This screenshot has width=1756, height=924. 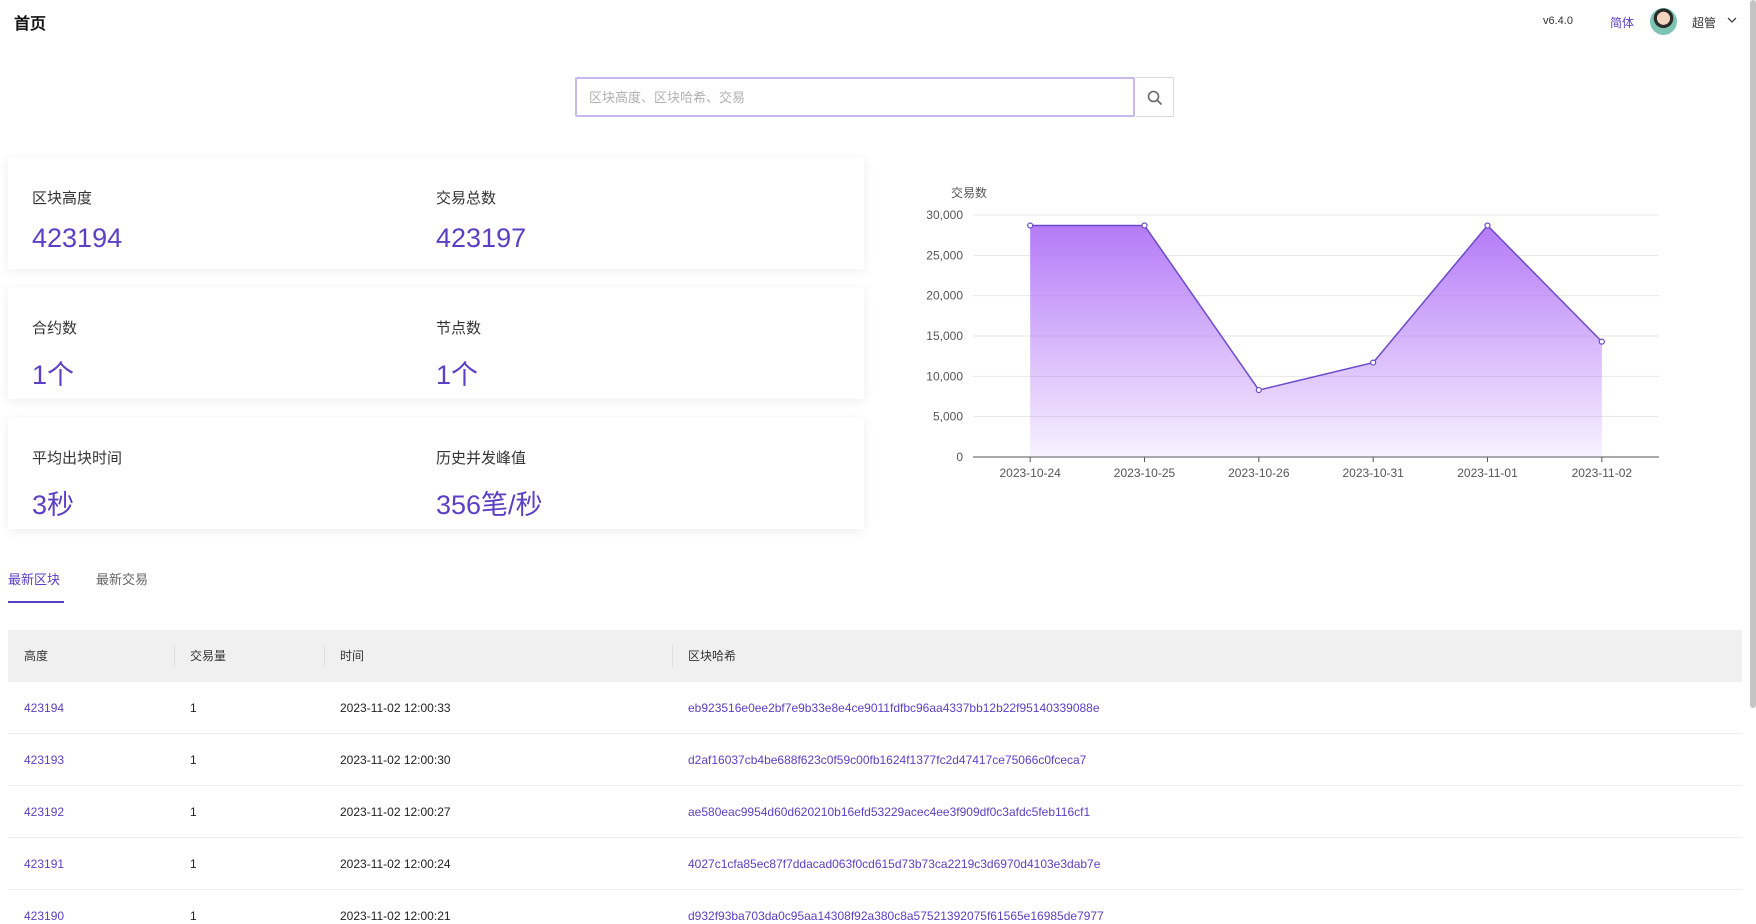 I want to click on time-cell: 2023-11-02 12:00:21, so click(x=395, y=916).